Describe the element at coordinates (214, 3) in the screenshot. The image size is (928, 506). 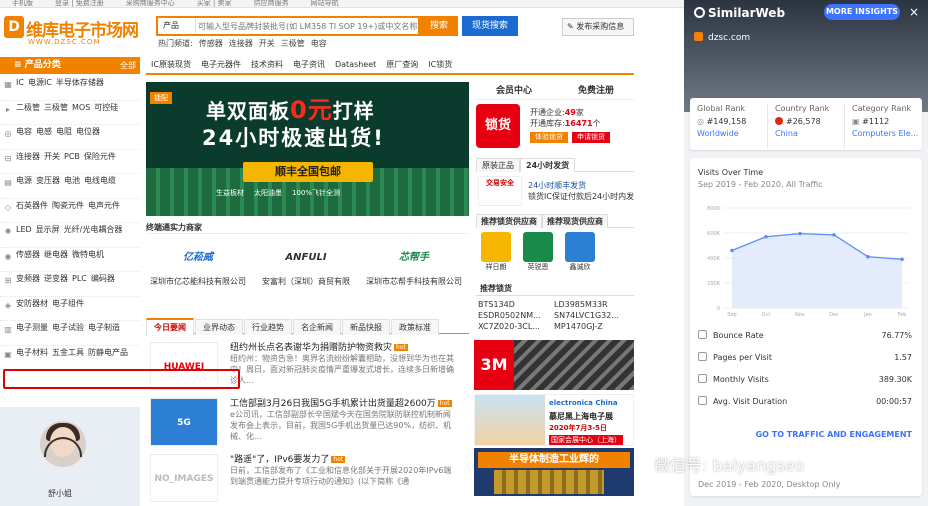
I see `top-strip-link: 买家 | 卖家` at that location.